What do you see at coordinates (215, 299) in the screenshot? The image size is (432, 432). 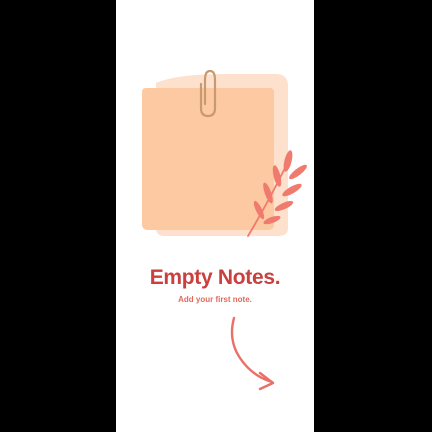 I see `empty-state-subtitle: Add your first note.` at bounding box center [215, 299].